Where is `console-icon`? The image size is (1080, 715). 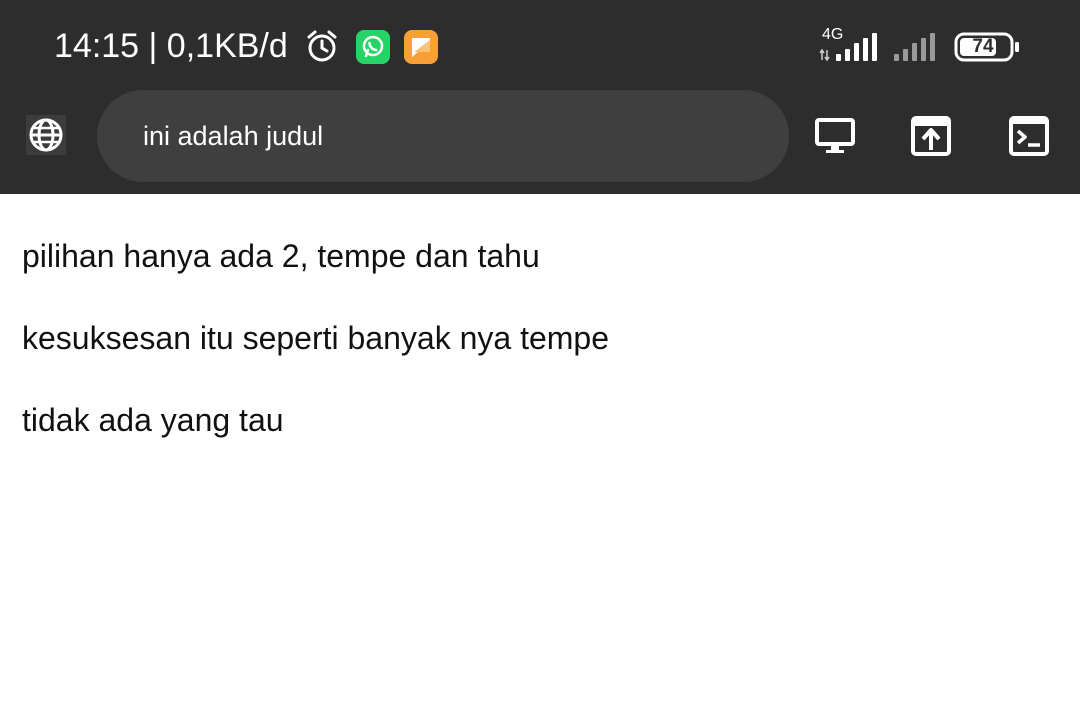 console-icon is located at coordinates (1029, 136).